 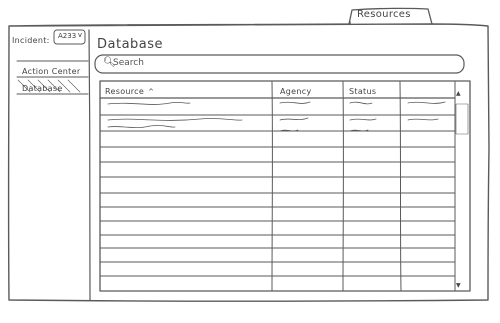 I want to click on page-title: Database, so click(x=130, y=44).